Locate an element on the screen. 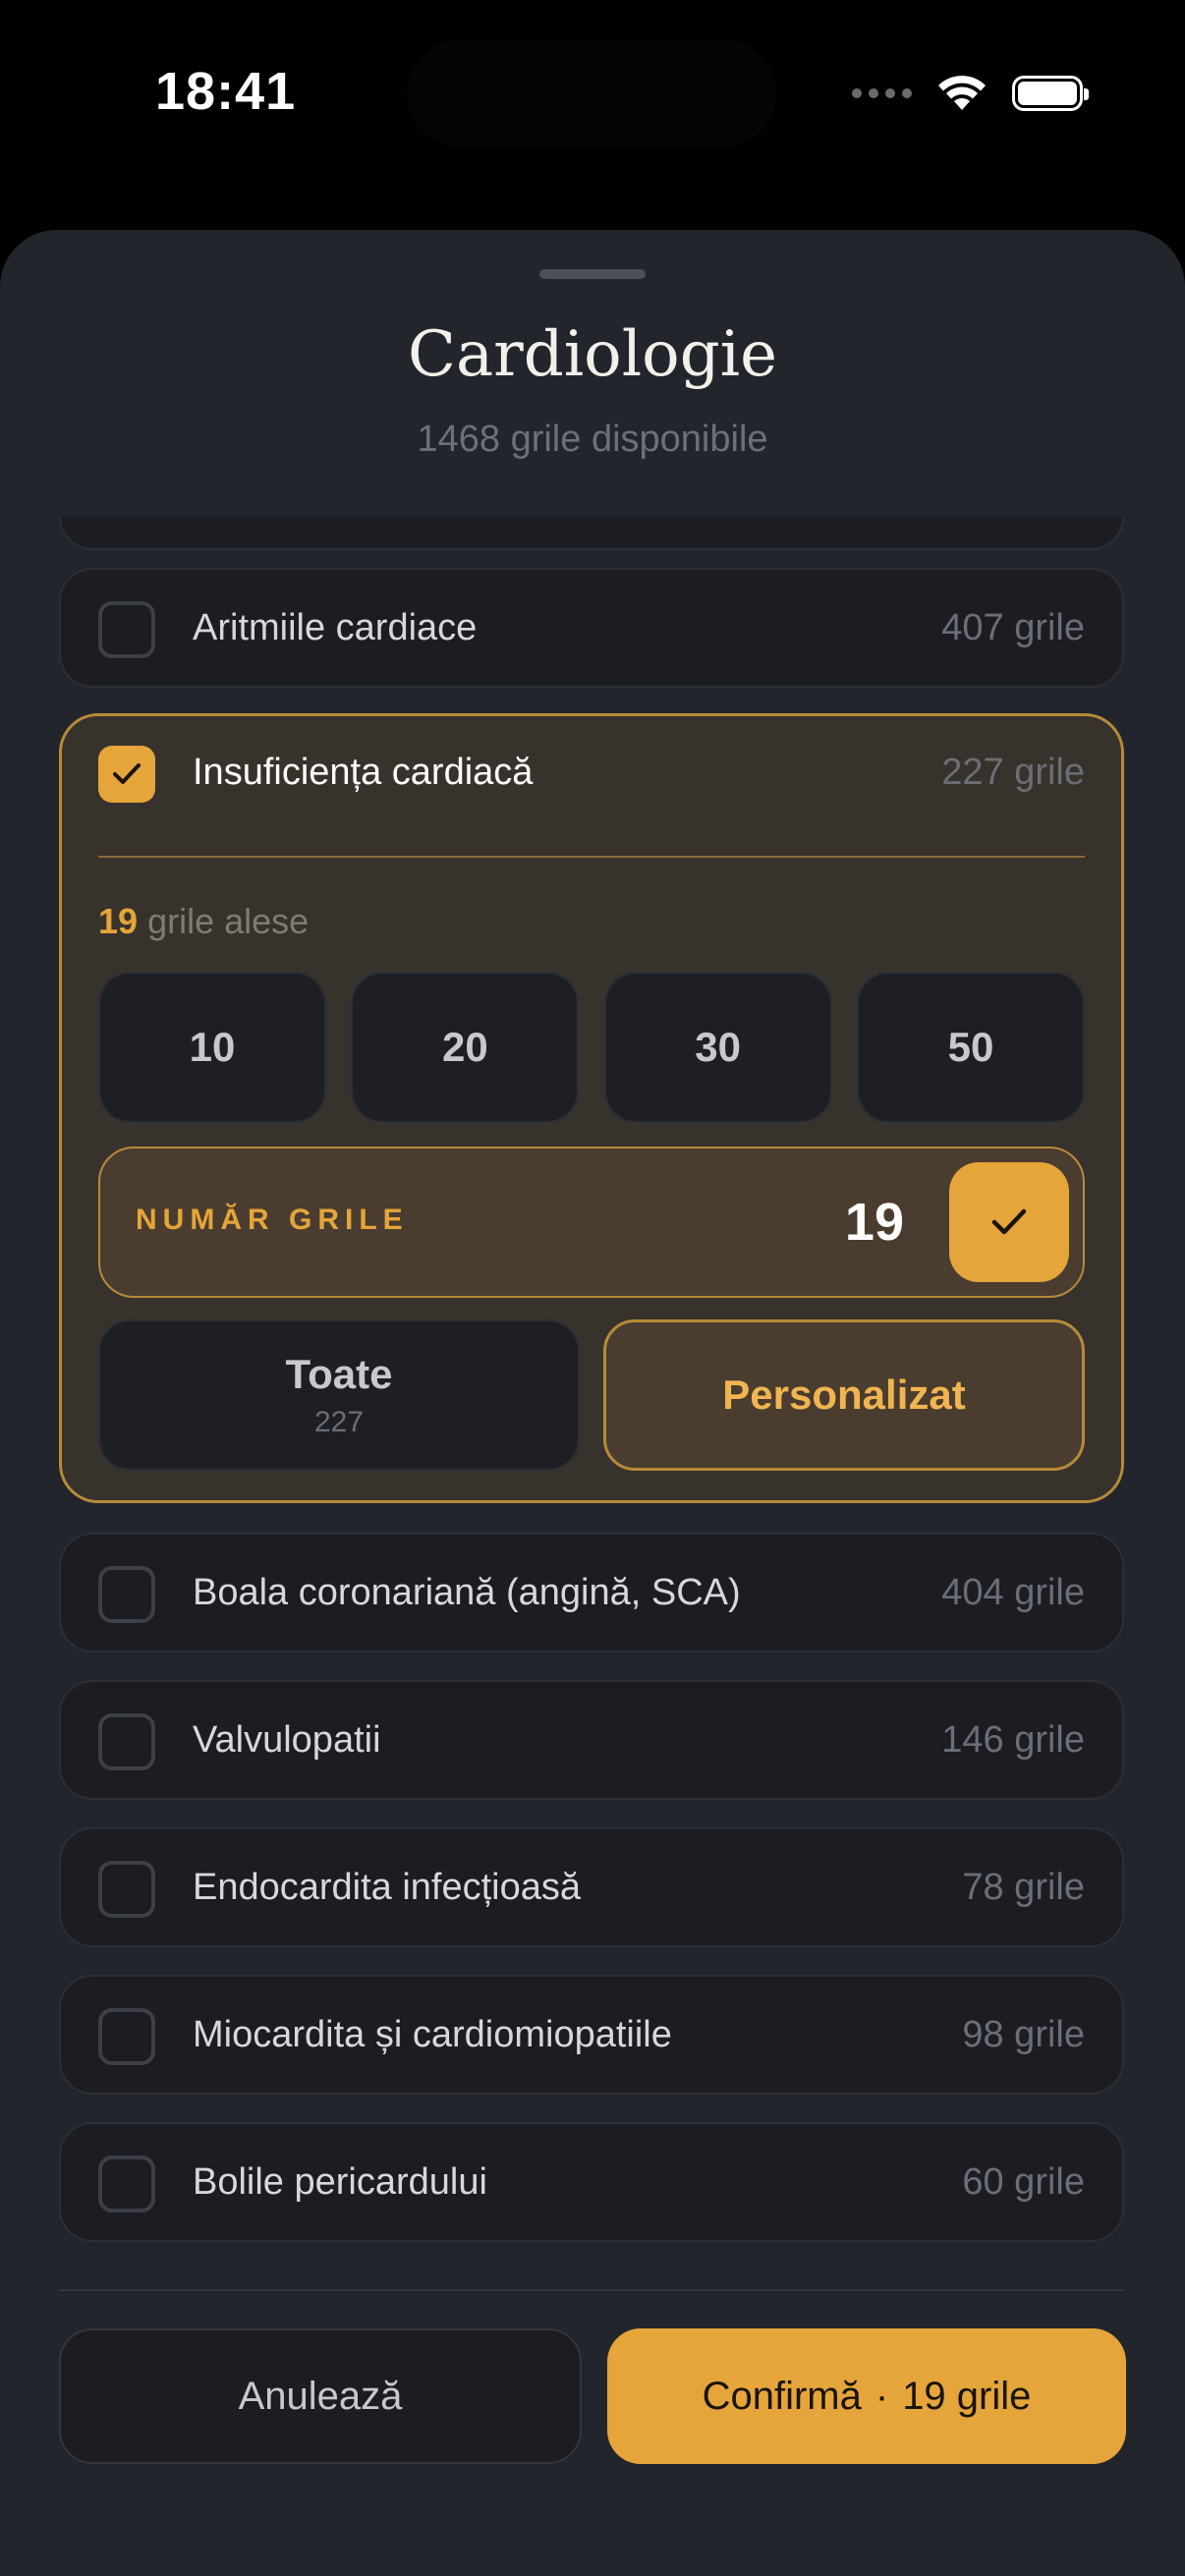  confirm-label: Confirmă is located at coordinates (782, 2396).